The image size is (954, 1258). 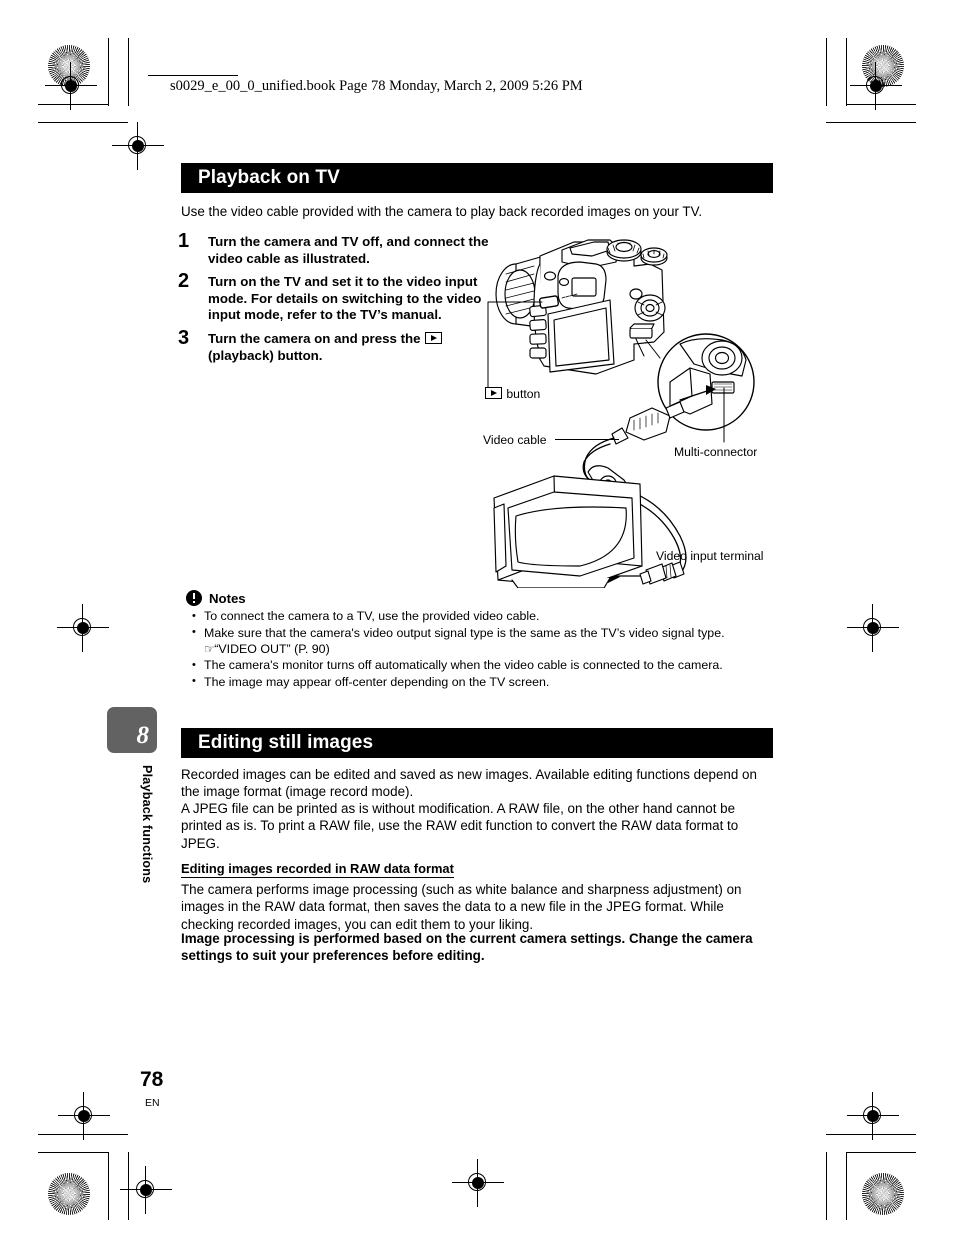 What do you see at coordinates (515, 440) in the screenshot?
I see `video-cable-label: Video cable` at bounding box center [515, 440].